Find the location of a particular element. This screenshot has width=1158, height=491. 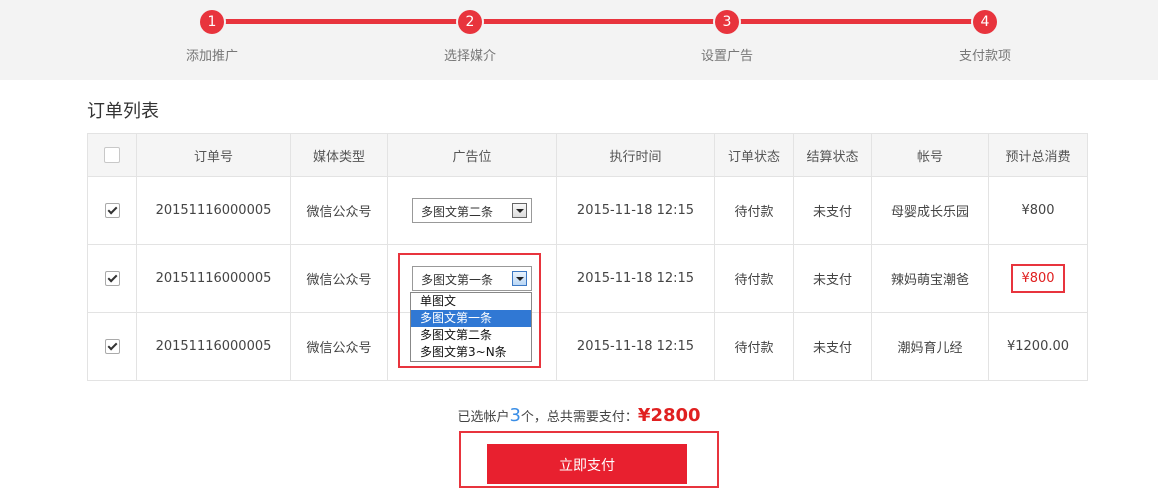

account-name: 辣妈萌宝潮爸 is located at coordinates (930, 278).